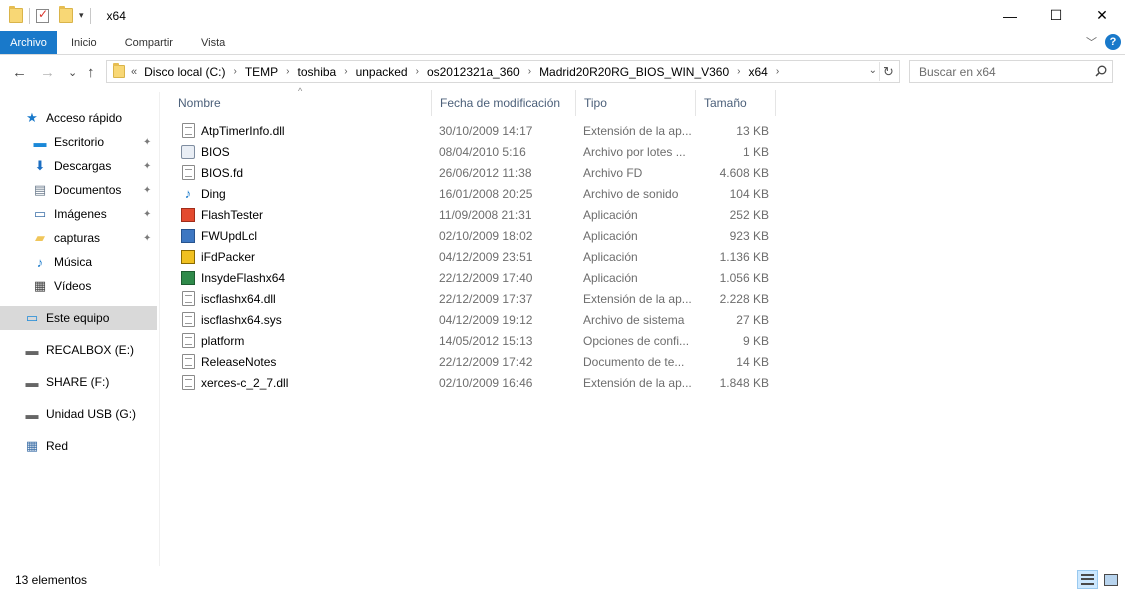 The image size is (1125, 593). What do you see at coordinates (40, 237) in the screenshot?
I see `folder-icon: ▰` at bounding box center [40, 237].